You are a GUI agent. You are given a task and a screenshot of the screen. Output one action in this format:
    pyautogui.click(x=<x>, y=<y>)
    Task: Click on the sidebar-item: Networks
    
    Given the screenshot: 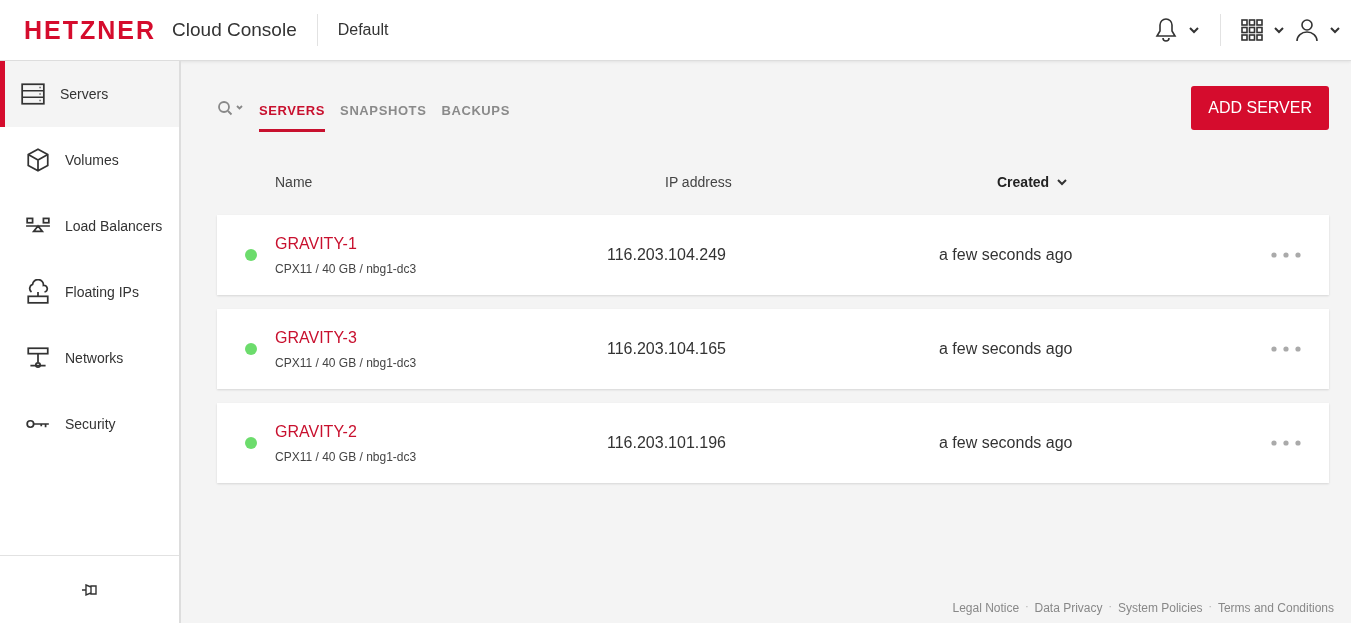 What is the action you would take?
    pyautogui.click(x=89, y=358)
    